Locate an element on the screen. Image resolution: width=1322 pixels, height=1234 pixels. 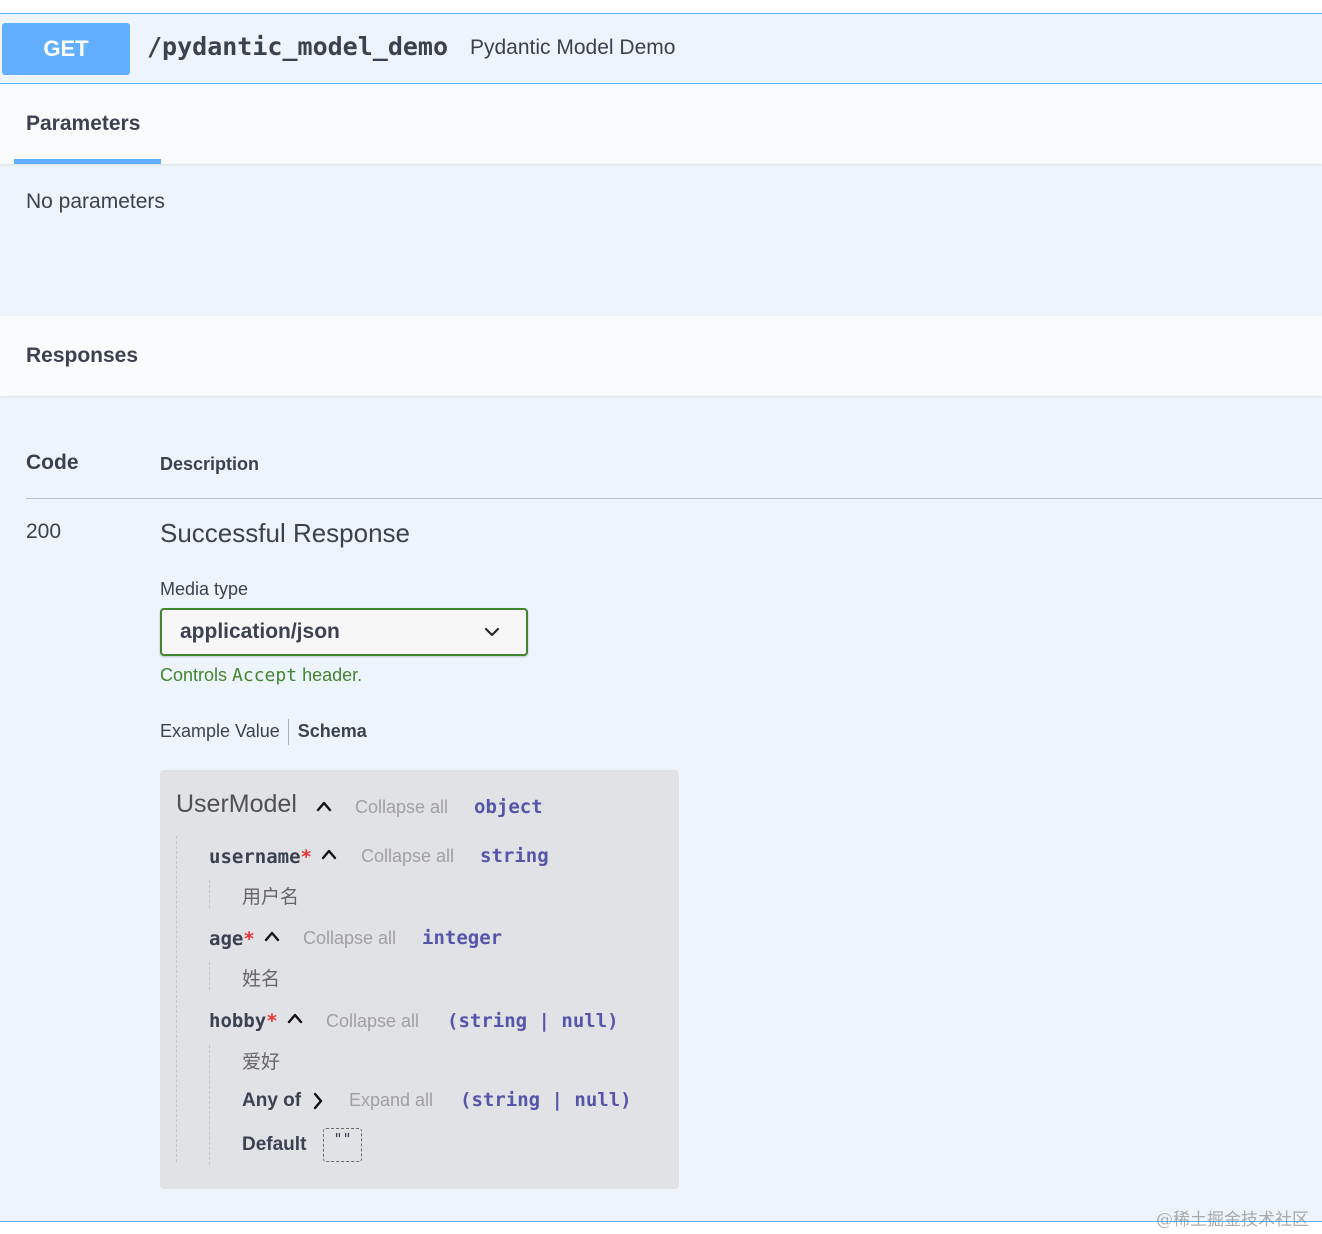
response-code: 200 is located at coordinates (44, 531).